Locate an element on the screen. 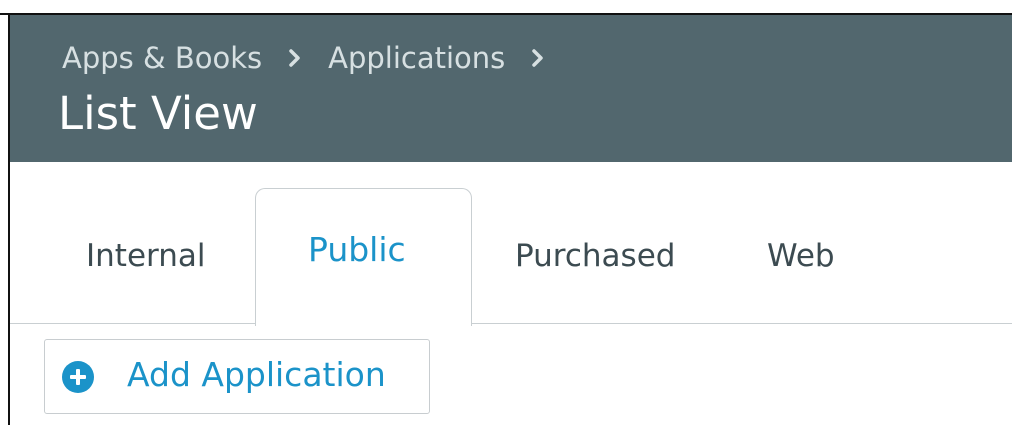 The width and height of the screenshot is (1012, 425). breadcrumb-item-applications: Applications is located at coordinates (416, 58).